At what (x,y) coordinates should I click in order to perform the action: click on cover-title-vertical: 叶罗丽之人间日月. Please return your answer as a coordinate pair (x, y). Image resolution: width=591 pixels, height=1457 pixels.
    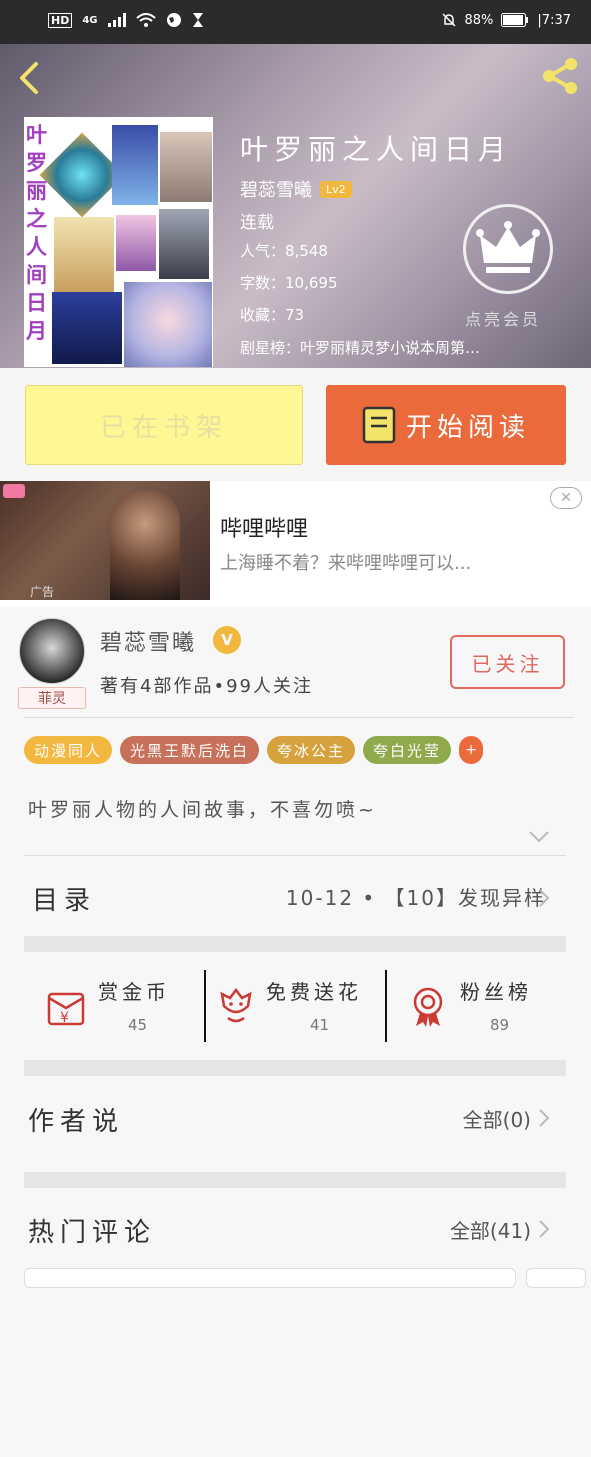
    Looking at the image, I should click on (36, 232).